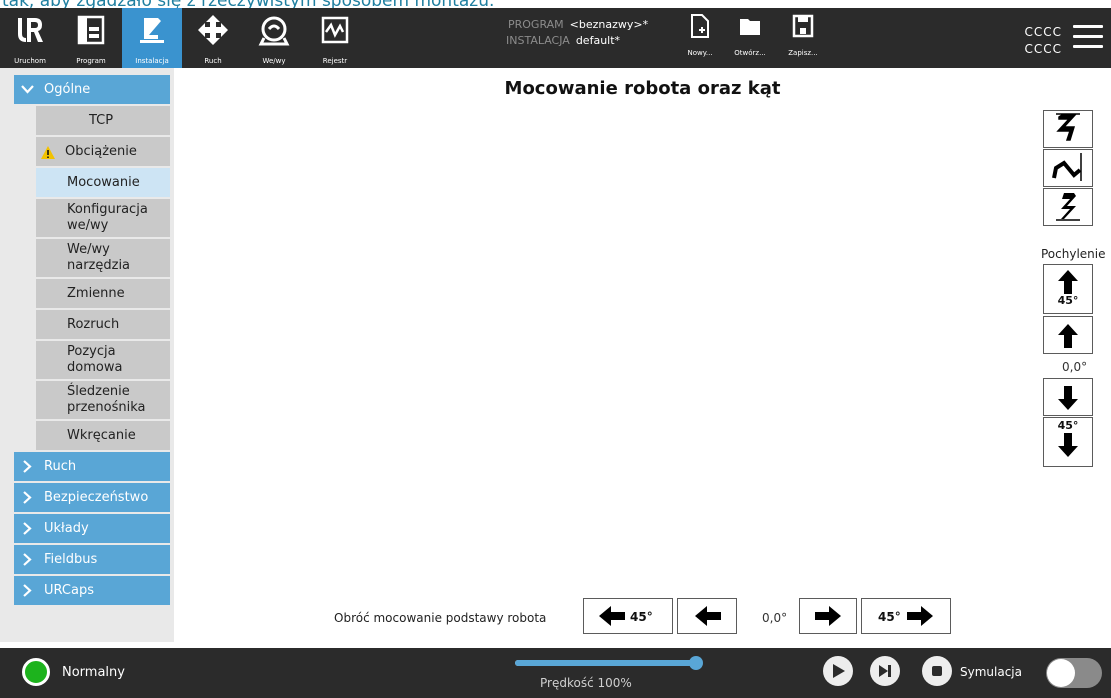 This screenshot has height=698, width=1111. What do you see at coordinates (555, 673) in the screenshot?
I see `footer-bar: Normalny Prędkość 100% Symulacja` at bounding box center [555, 673].